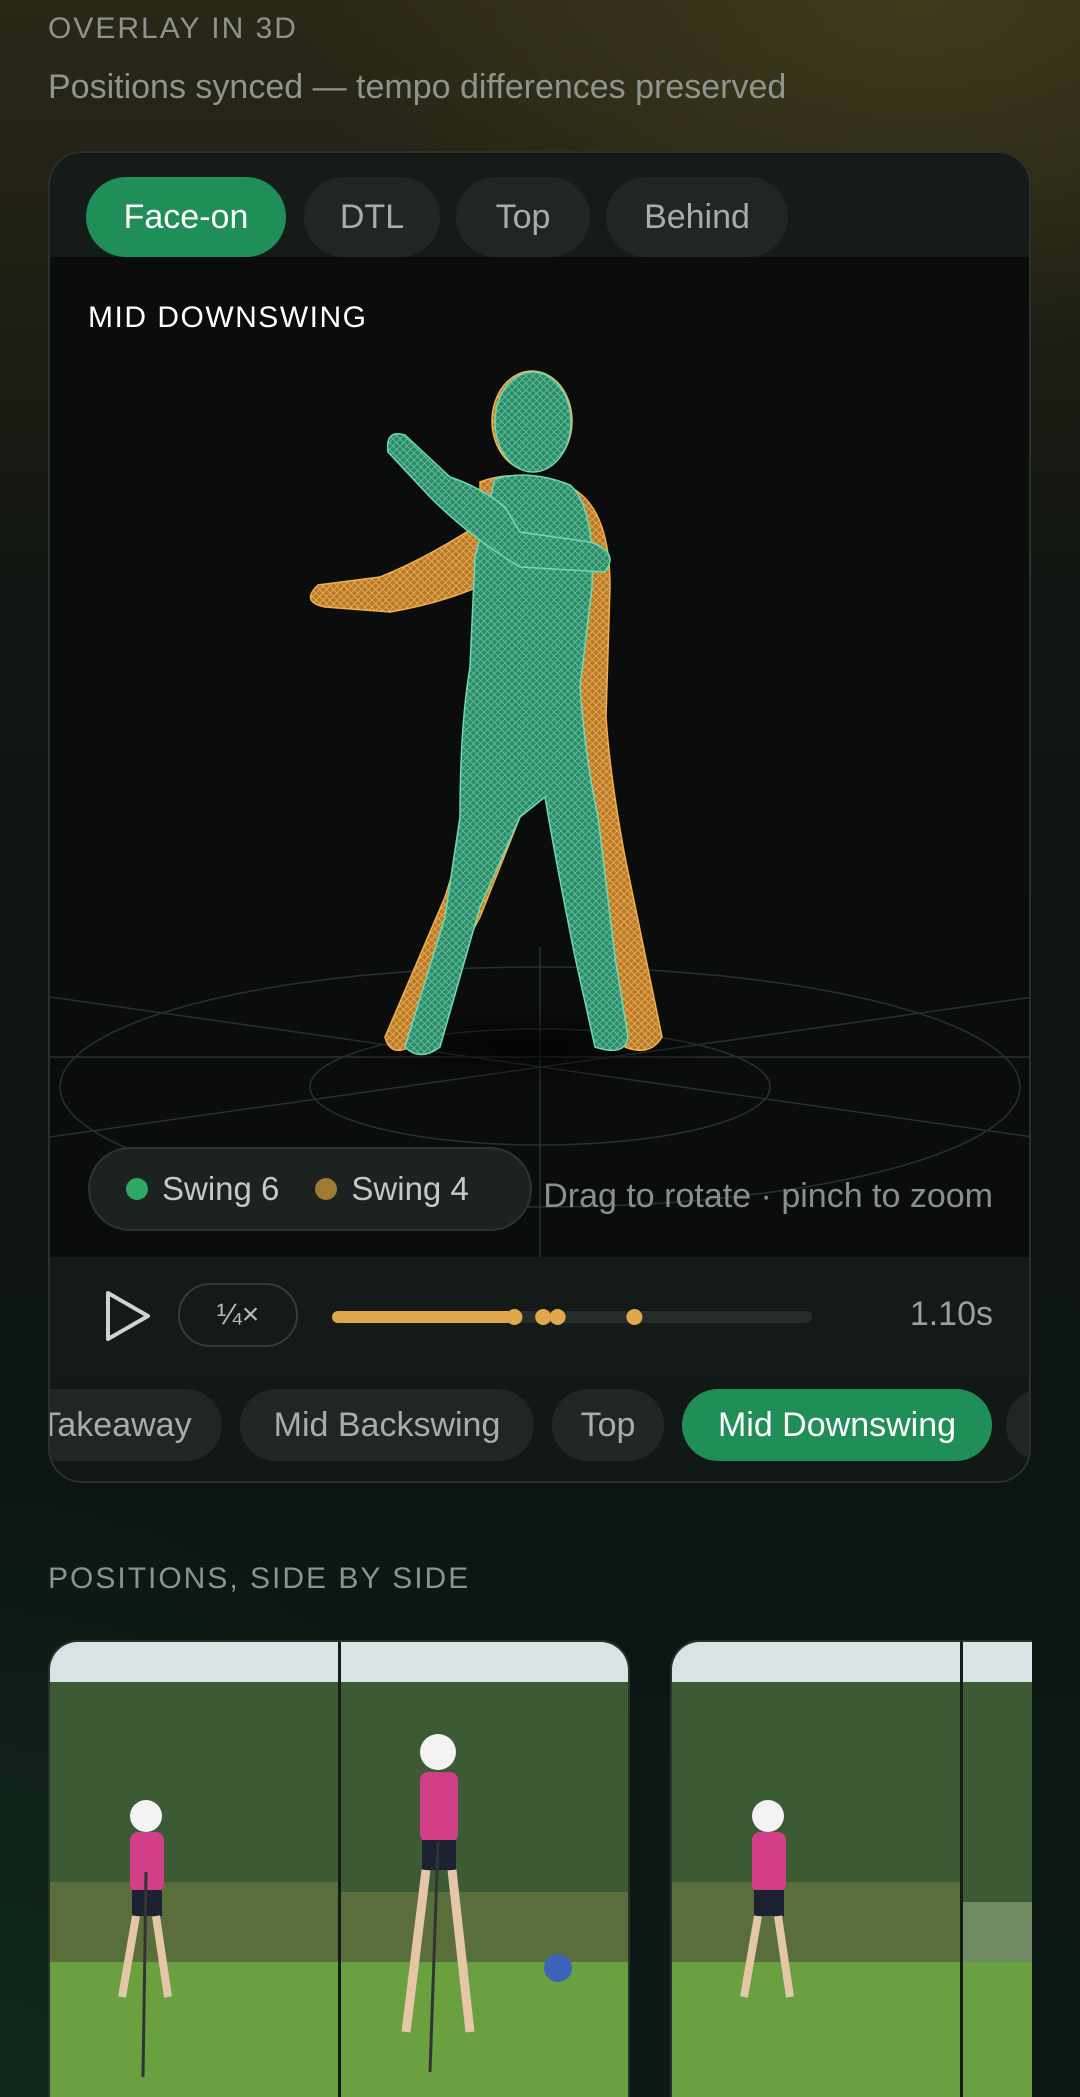 The width and height of the screenshot is (1080, 2097). I want to click on play-icon, so click(127, 1316).